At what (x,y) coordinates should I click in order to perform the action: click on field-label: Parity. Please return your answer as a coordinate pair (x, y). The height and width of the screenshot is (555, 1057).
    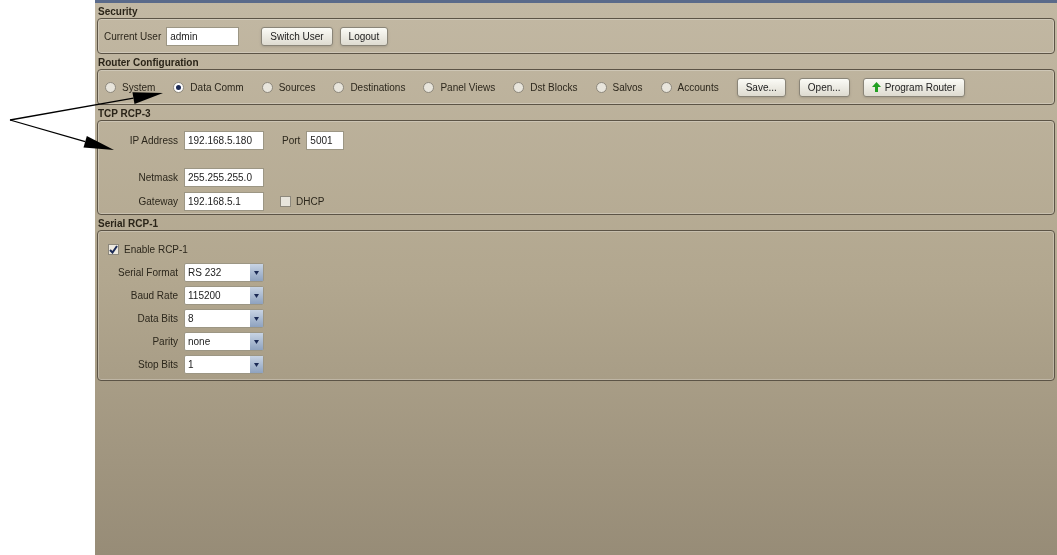
    Looking at the image, I should click on (164, 342).